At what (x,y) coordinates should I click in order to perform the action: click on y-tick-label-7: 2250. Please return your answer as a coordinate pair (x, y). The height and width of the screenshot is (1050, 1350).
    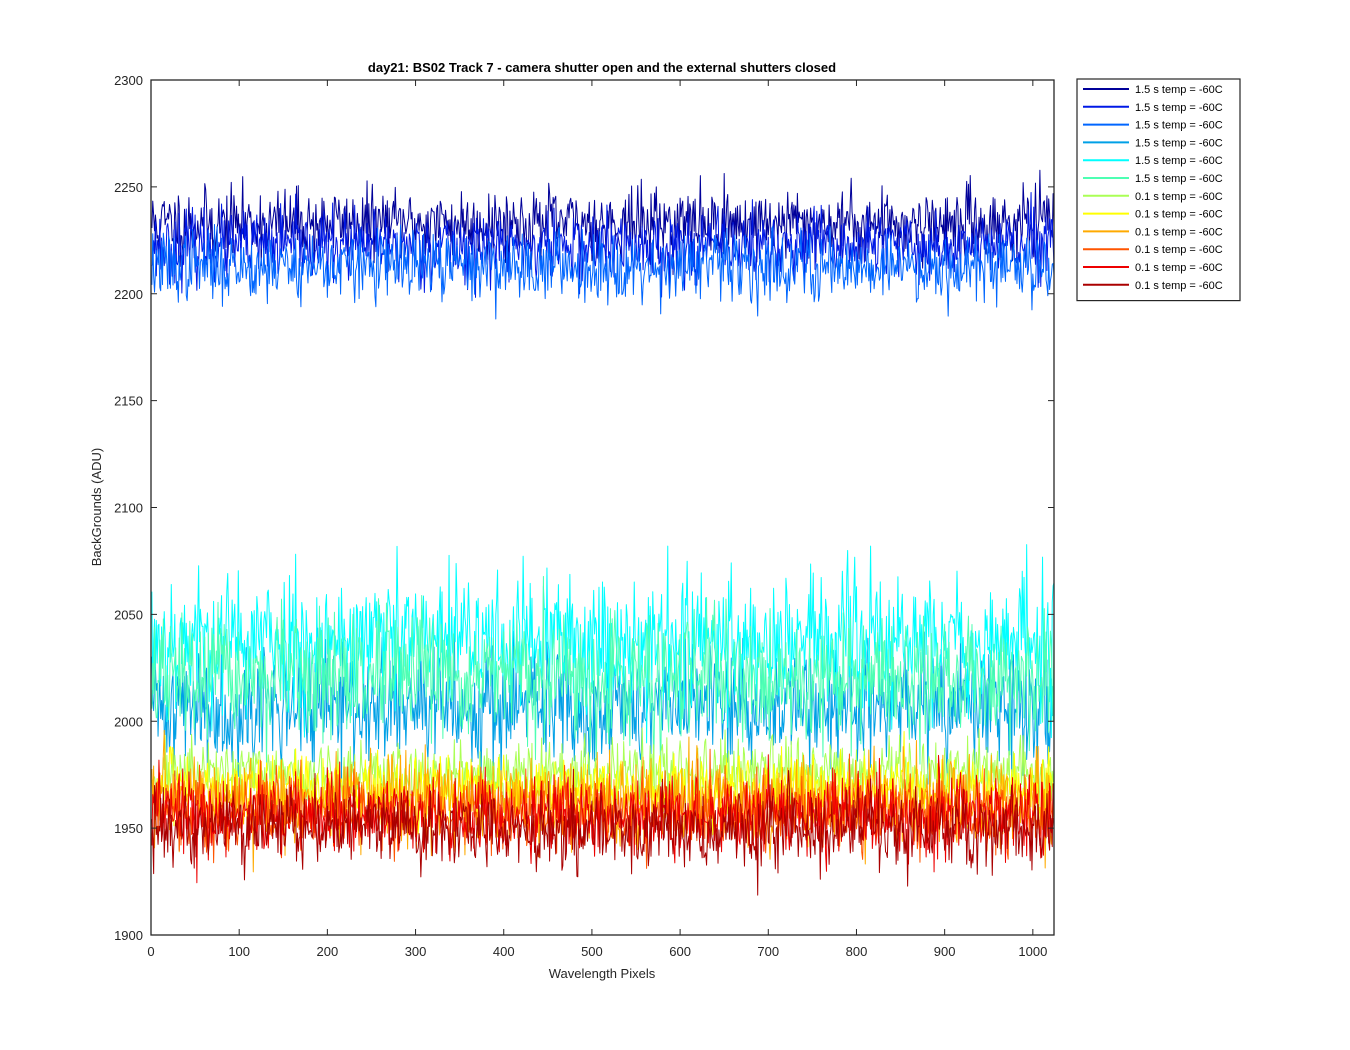
    Looking at the image, I should click on (128, 187).